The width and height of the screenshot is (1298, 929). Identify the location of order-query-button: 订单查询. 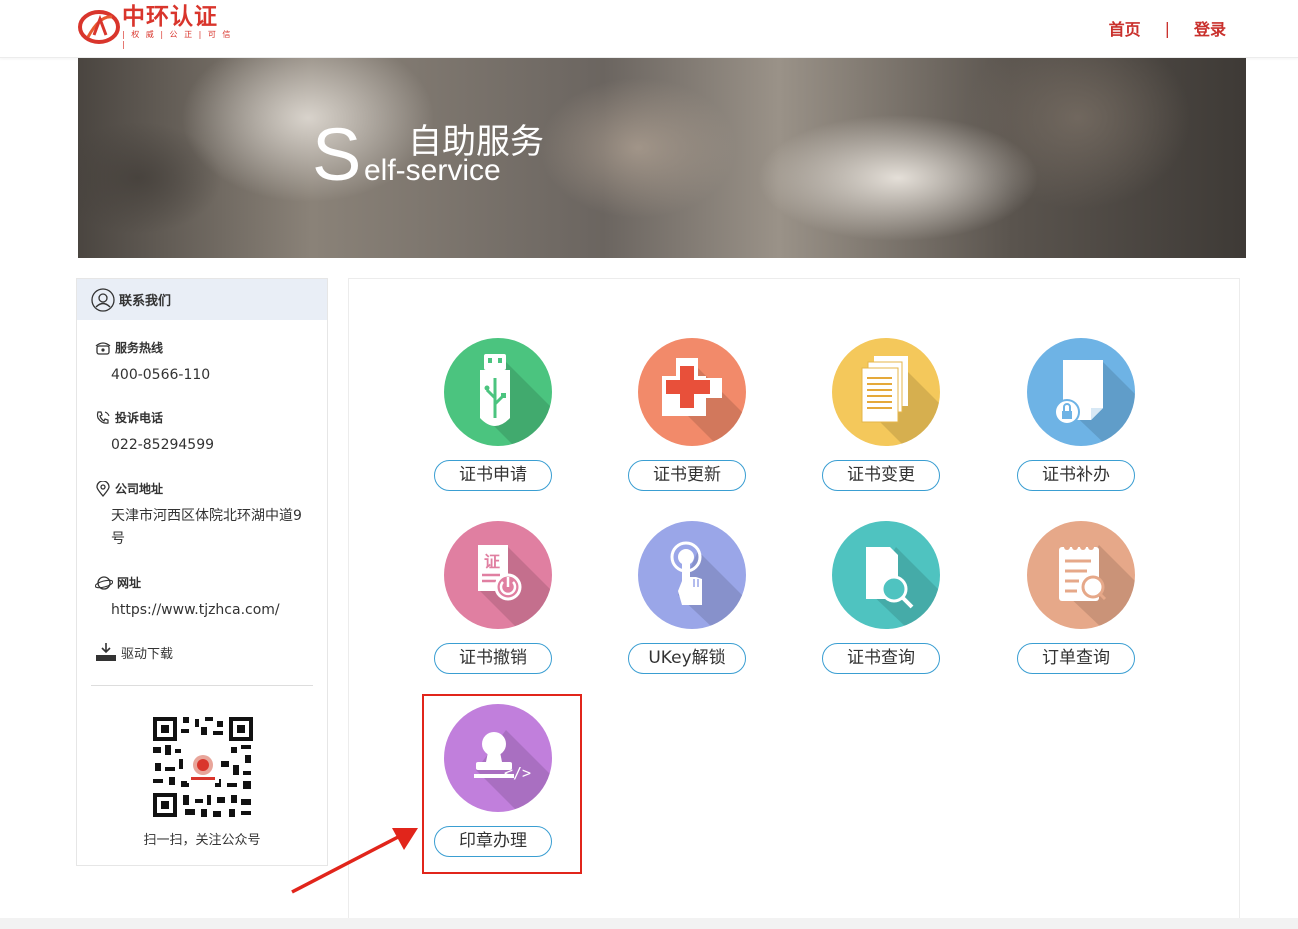
(1076, 658).